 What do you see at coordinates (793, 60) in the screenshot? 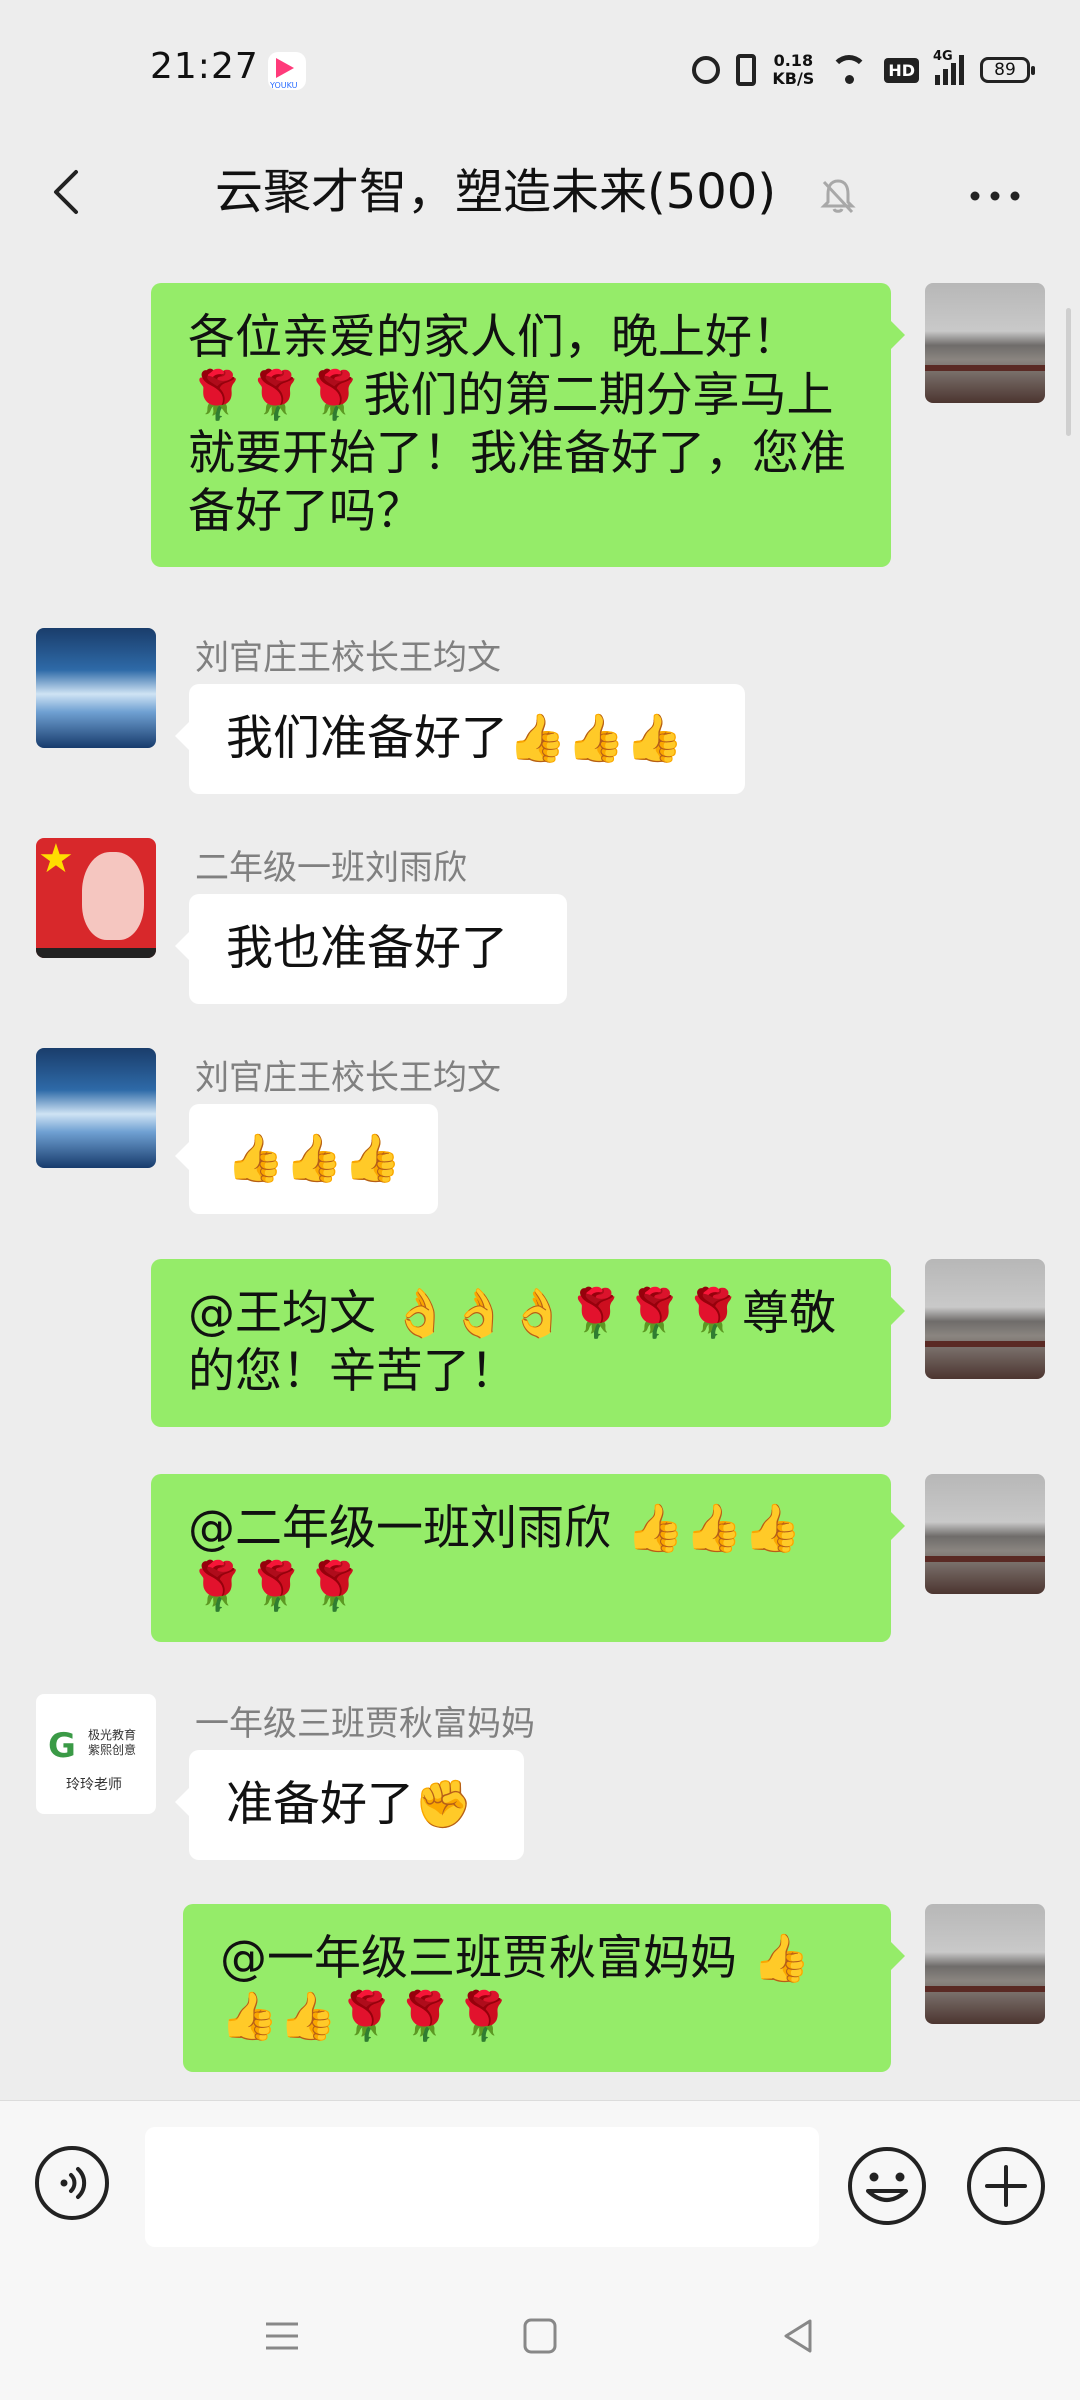
I see `network-speed-value: 0.18` at bounding box center [793, 60].